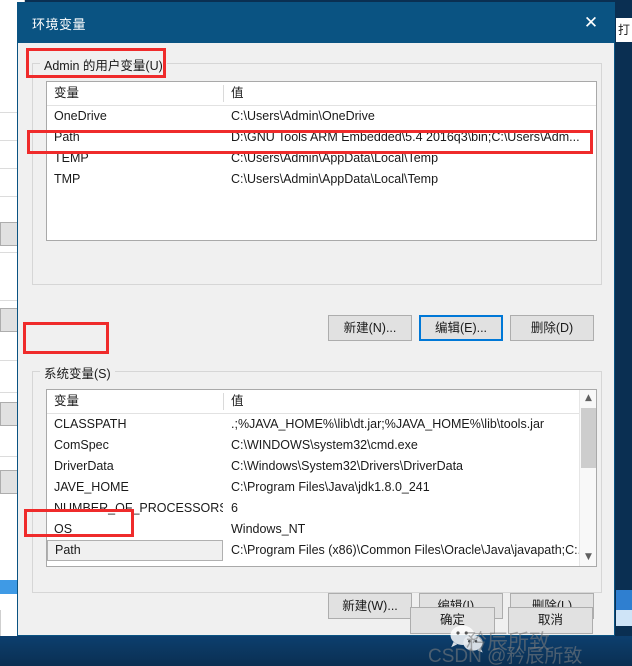  I want to click on scrollbar-thumb, so click(588, 438).